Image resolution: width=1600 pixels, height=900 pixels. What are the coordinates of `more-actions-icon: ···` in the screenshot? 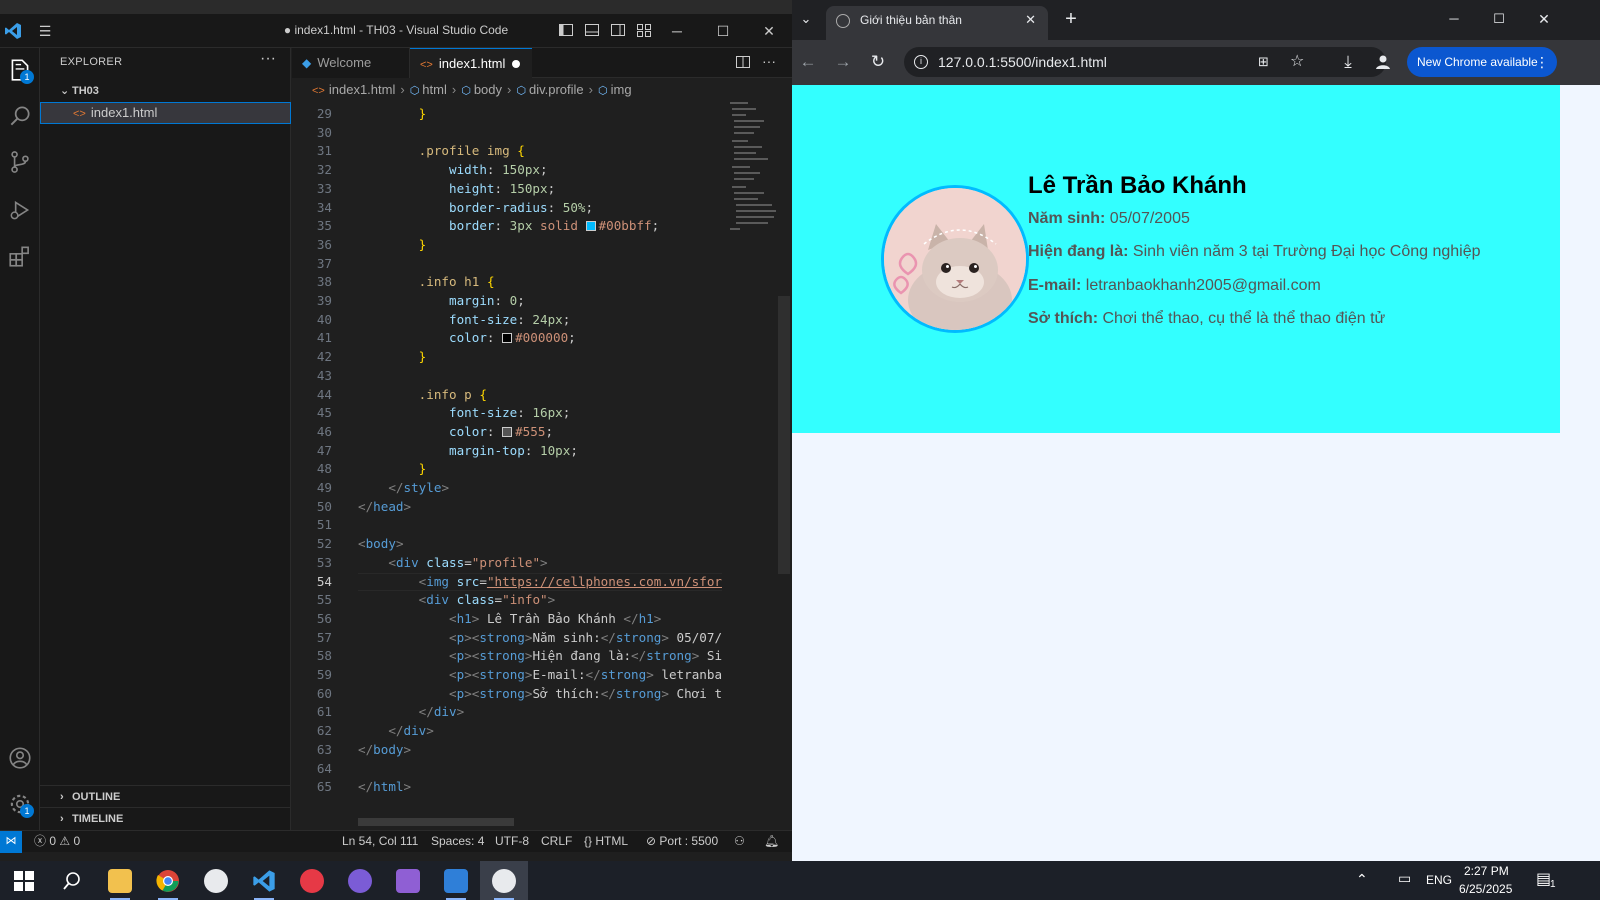 It's located at (268, 59).